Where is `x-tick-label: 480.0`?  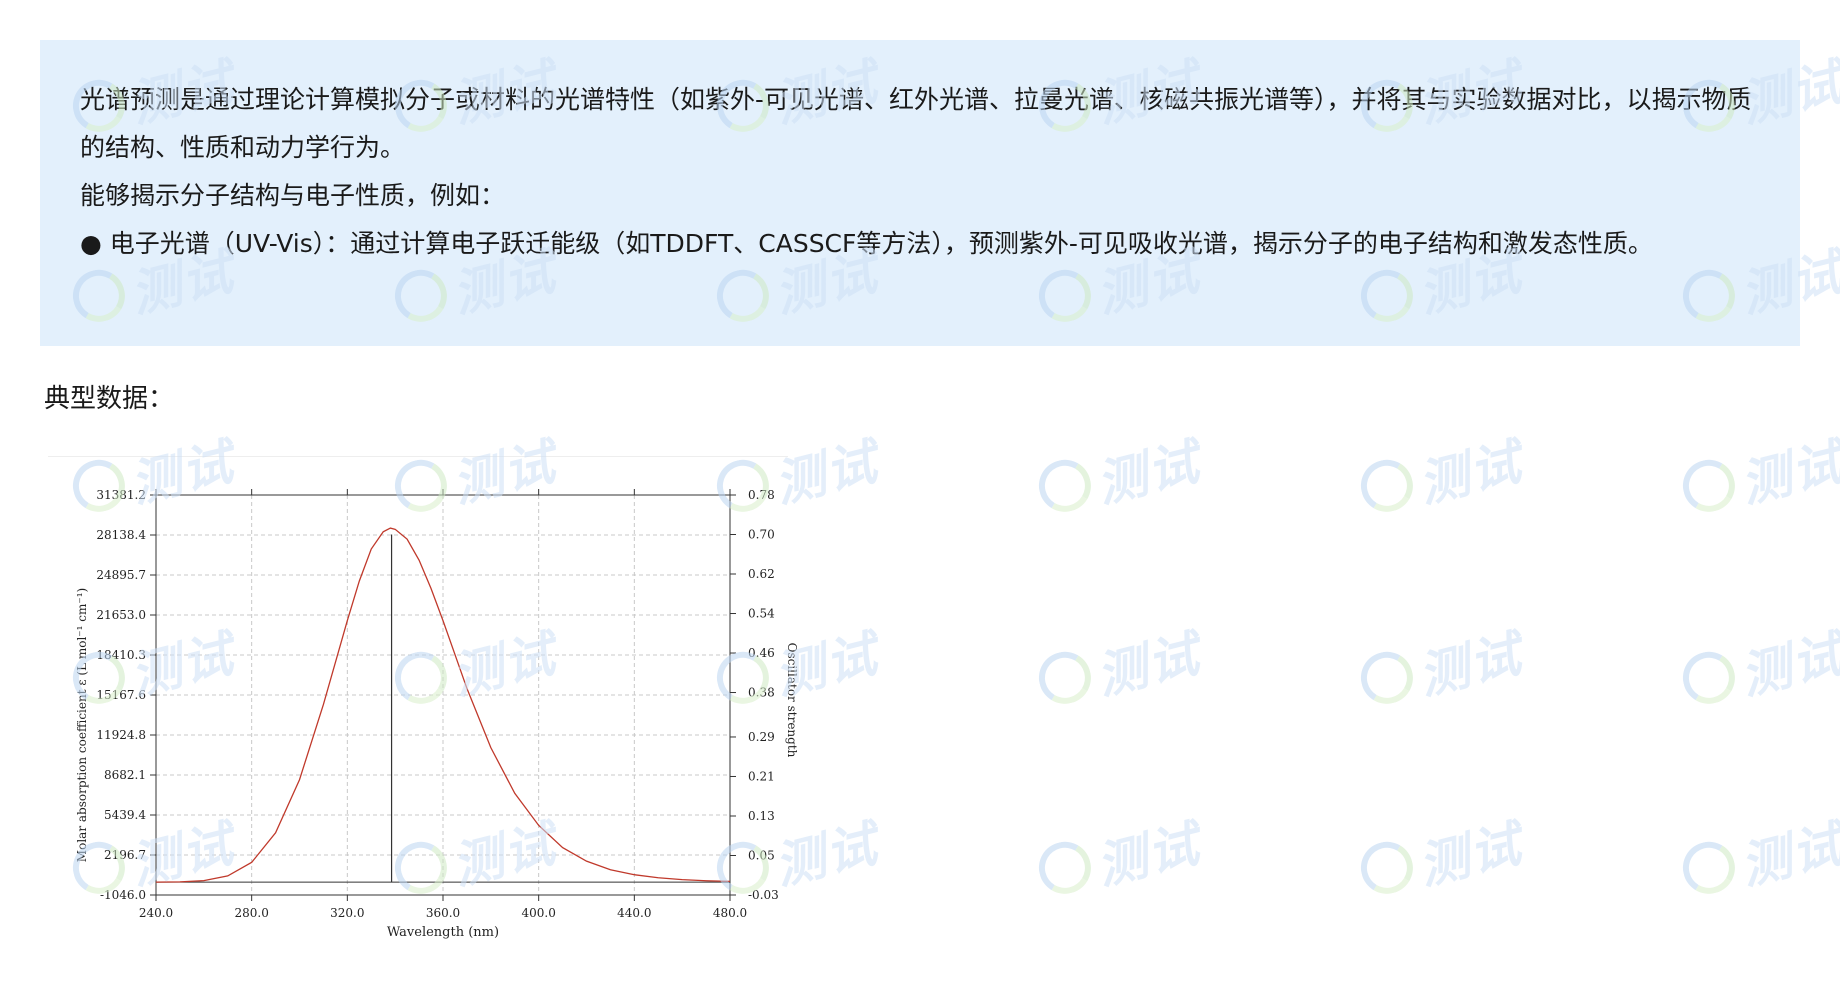
x-tick-label: 480.0 is located at coordinates (730, 913).